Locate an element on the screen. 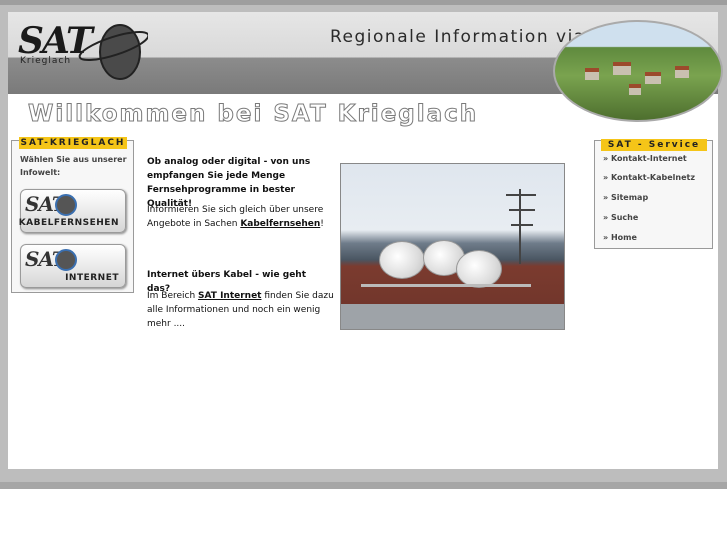  welcome-heading: Willkommen bei SAT Krieglach is located at coordinates (253, 114).